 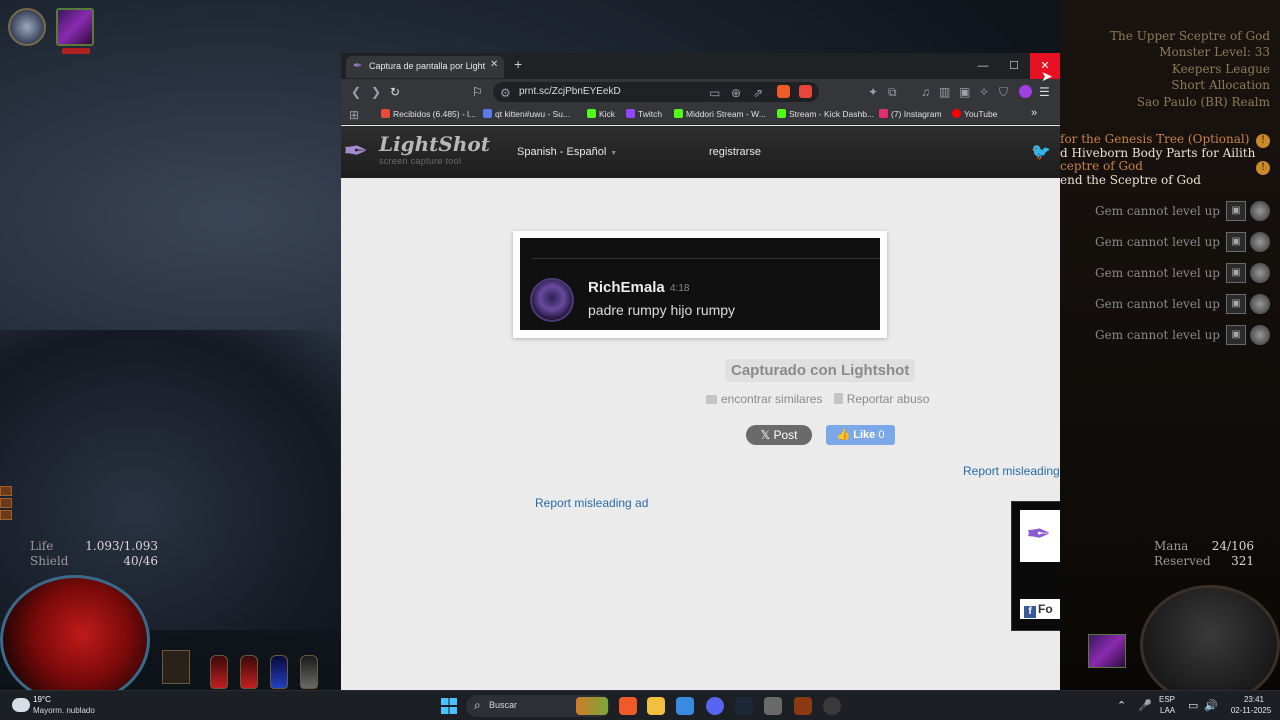 I want to click on back-icon: ❮, so click(x=356, y=92).